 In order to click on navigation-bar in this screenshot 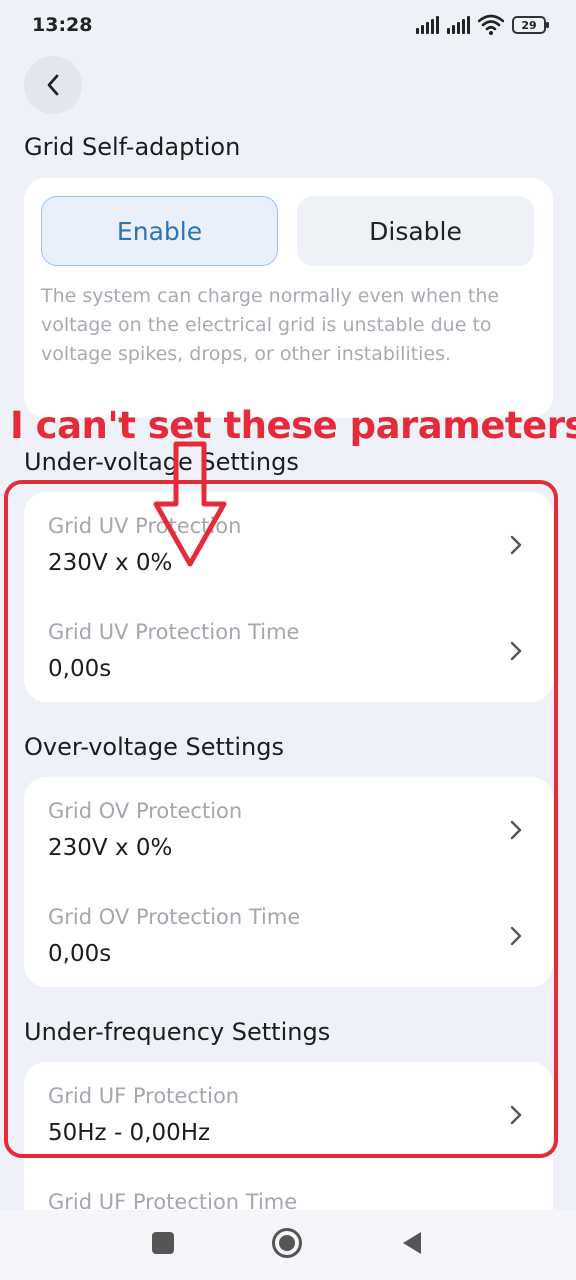, I will do `click(288, 1245)`.